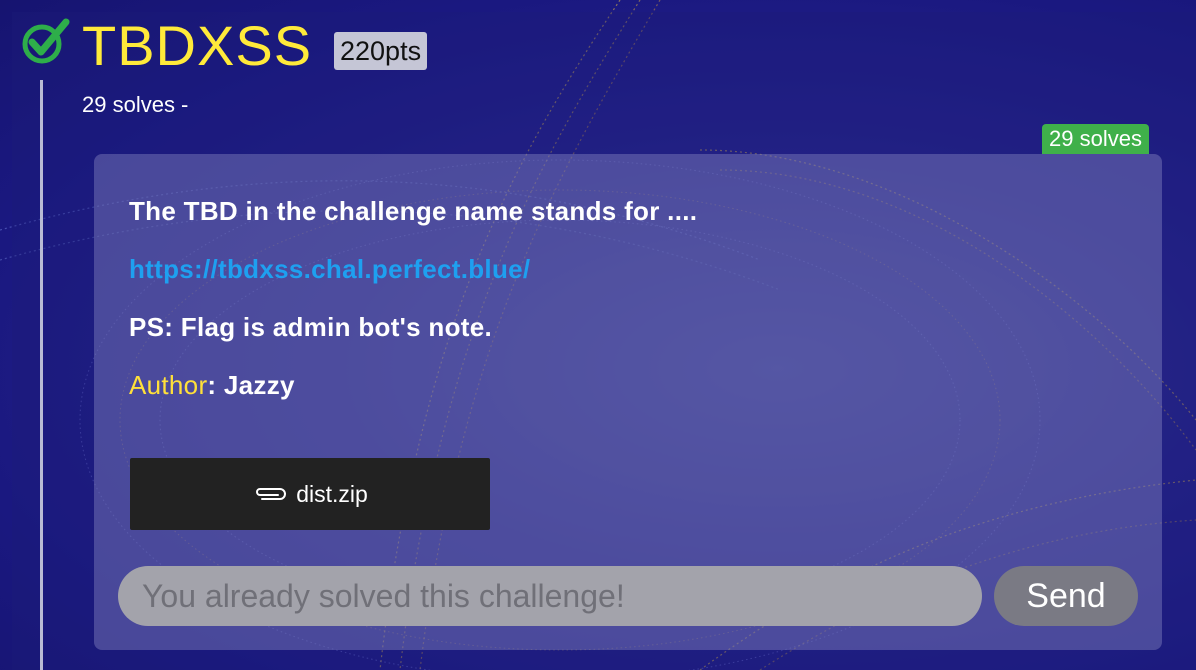 Image resolution: width=1196 pixels, height=670 pixels. Describe the element at coordinates (197, 45) in the screenshot. I see `challenge-title: TBDXSS` at that location.